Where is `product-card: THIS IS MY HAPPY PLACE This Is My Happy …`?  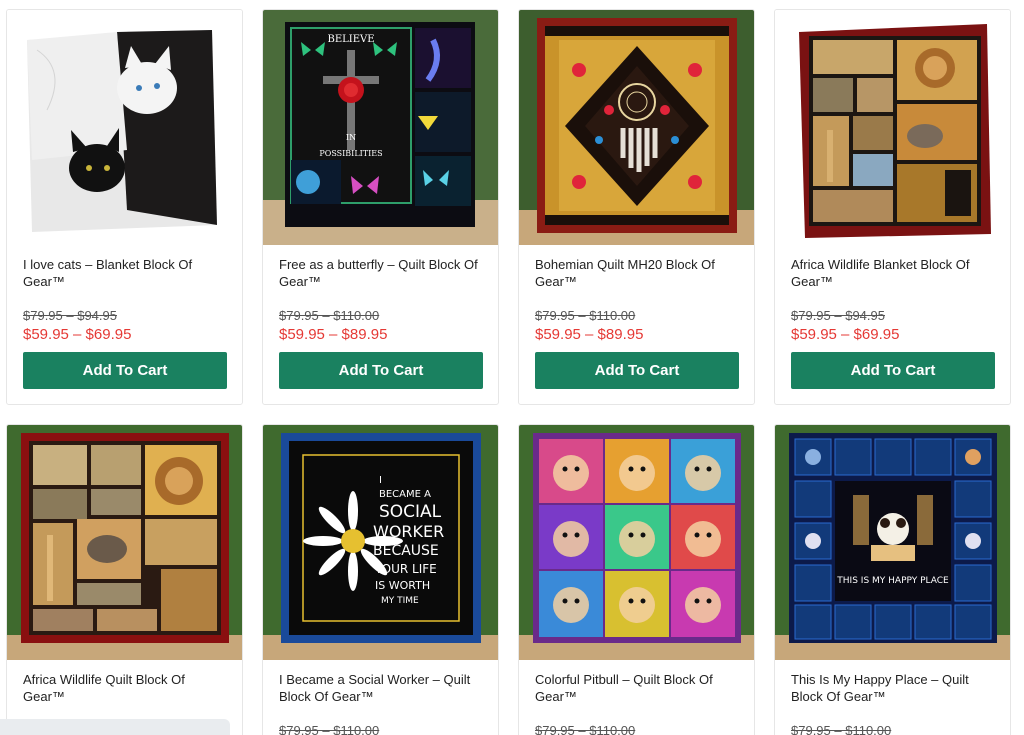
product-card: THIS IS MY HAPPY PLACE This Is My Happy … is located at coordinates (892, 579).